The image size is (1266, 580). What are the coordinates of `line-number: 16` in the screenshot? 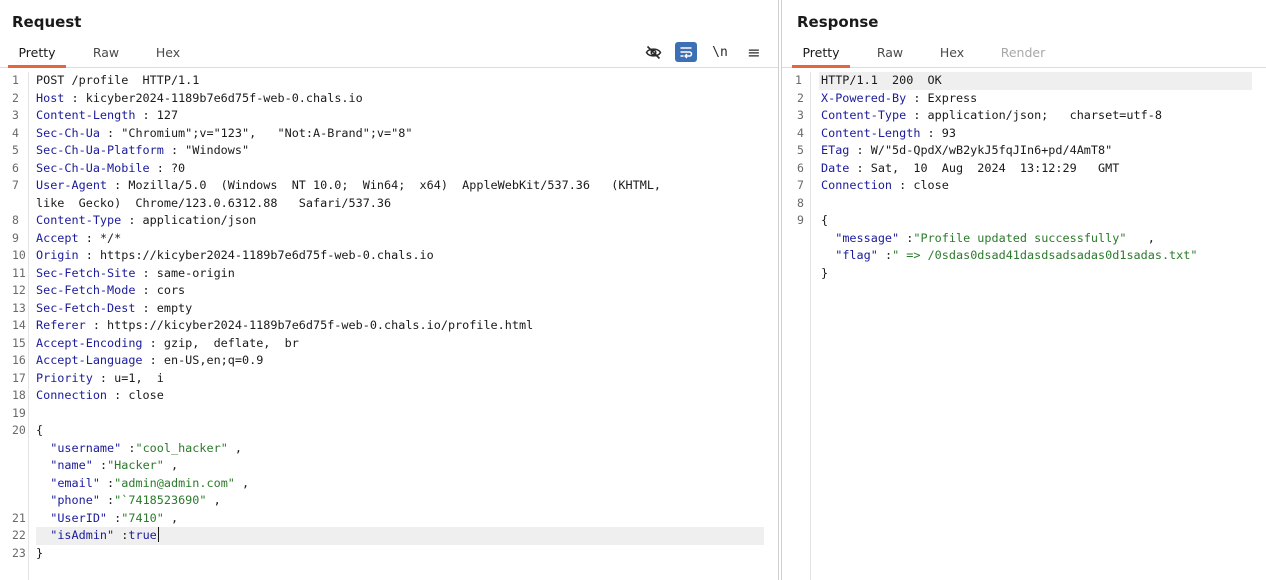 It's located at (19, 360).